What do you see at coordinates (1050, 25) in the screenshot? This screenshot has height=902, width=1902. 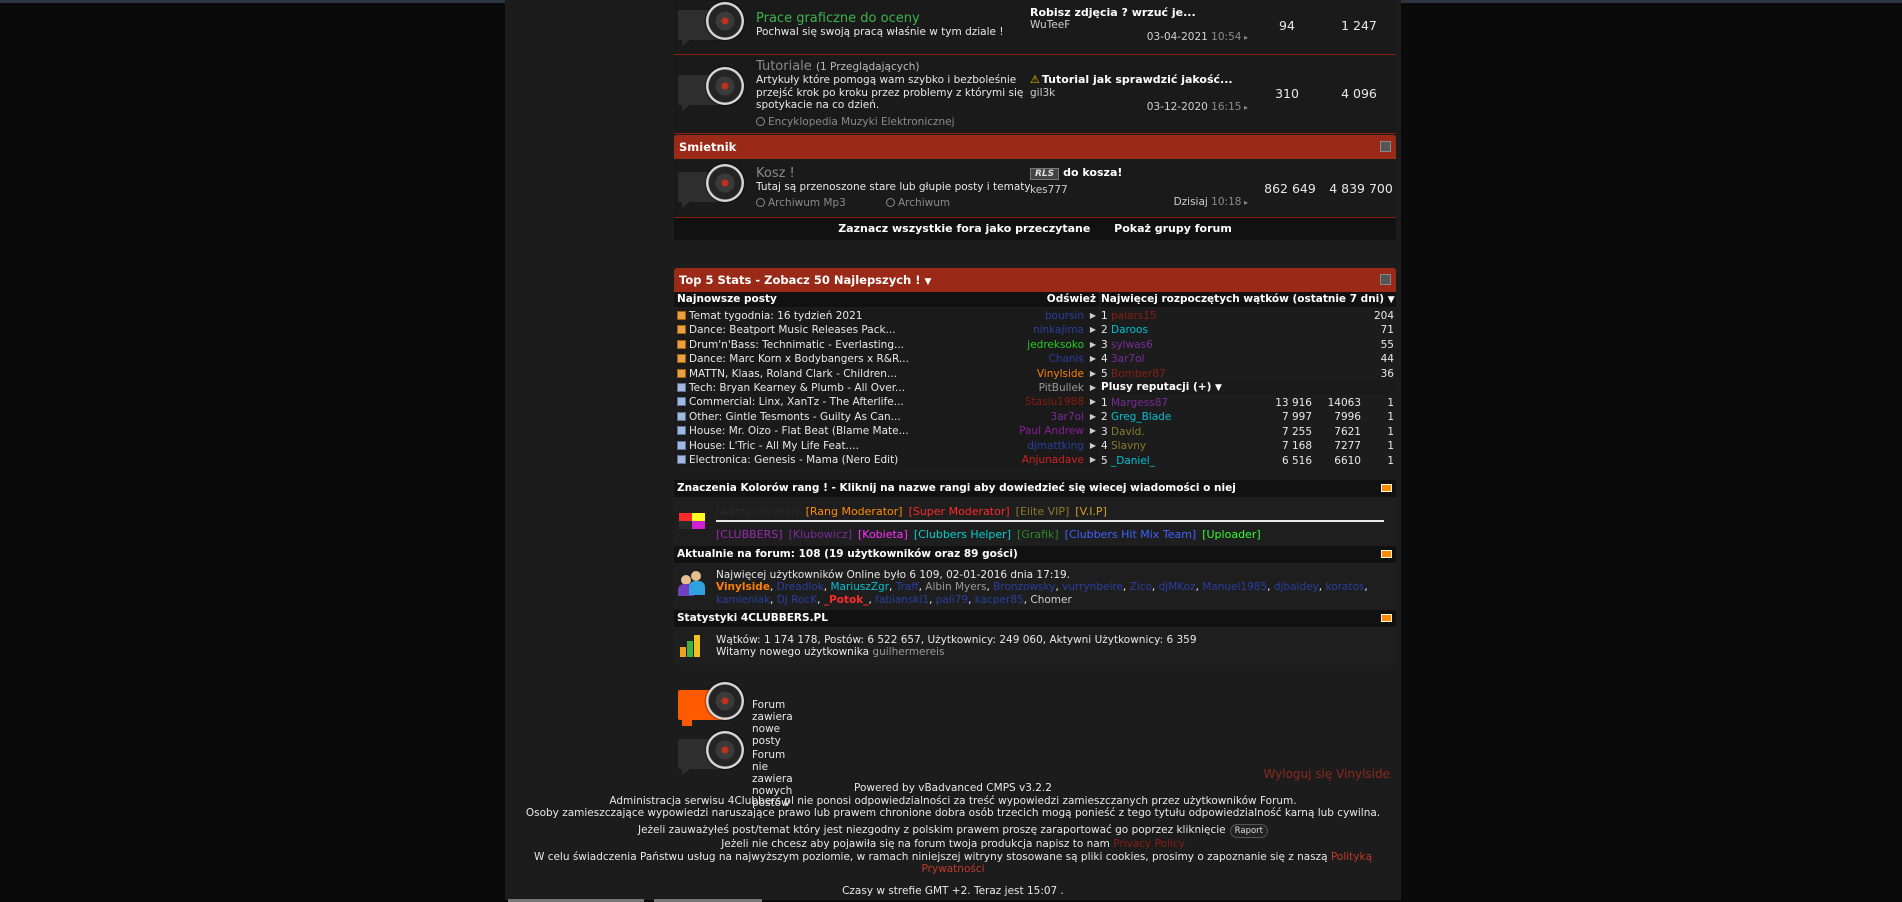 I see `last-post-author: WuTeeF` at bounding box center [1050, 25].